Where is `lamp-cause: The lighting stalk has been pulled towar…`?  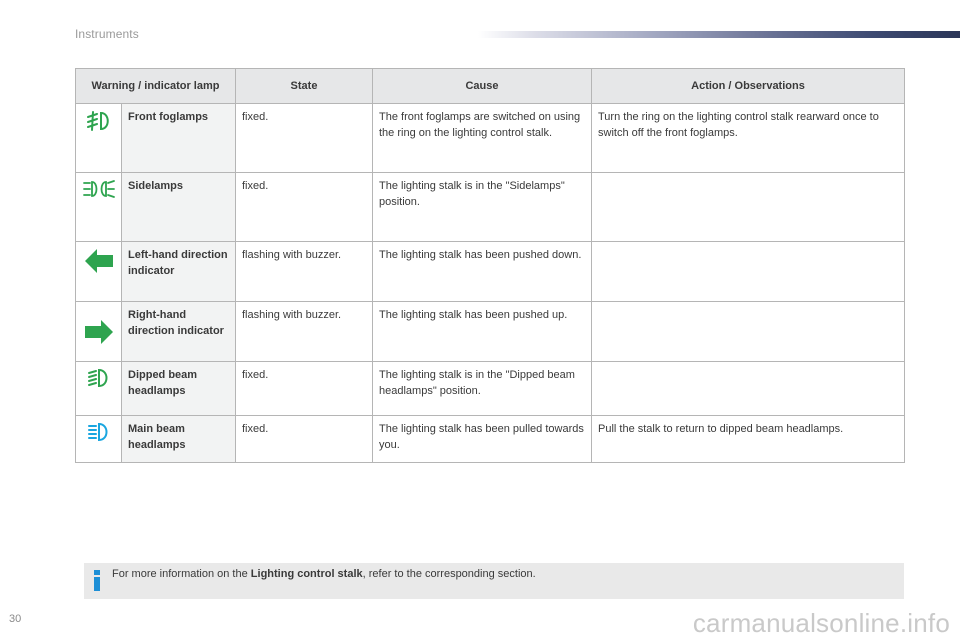
lamp-cause: The lighting stalk has been pulled towar… is located at coordinates (482, 439).